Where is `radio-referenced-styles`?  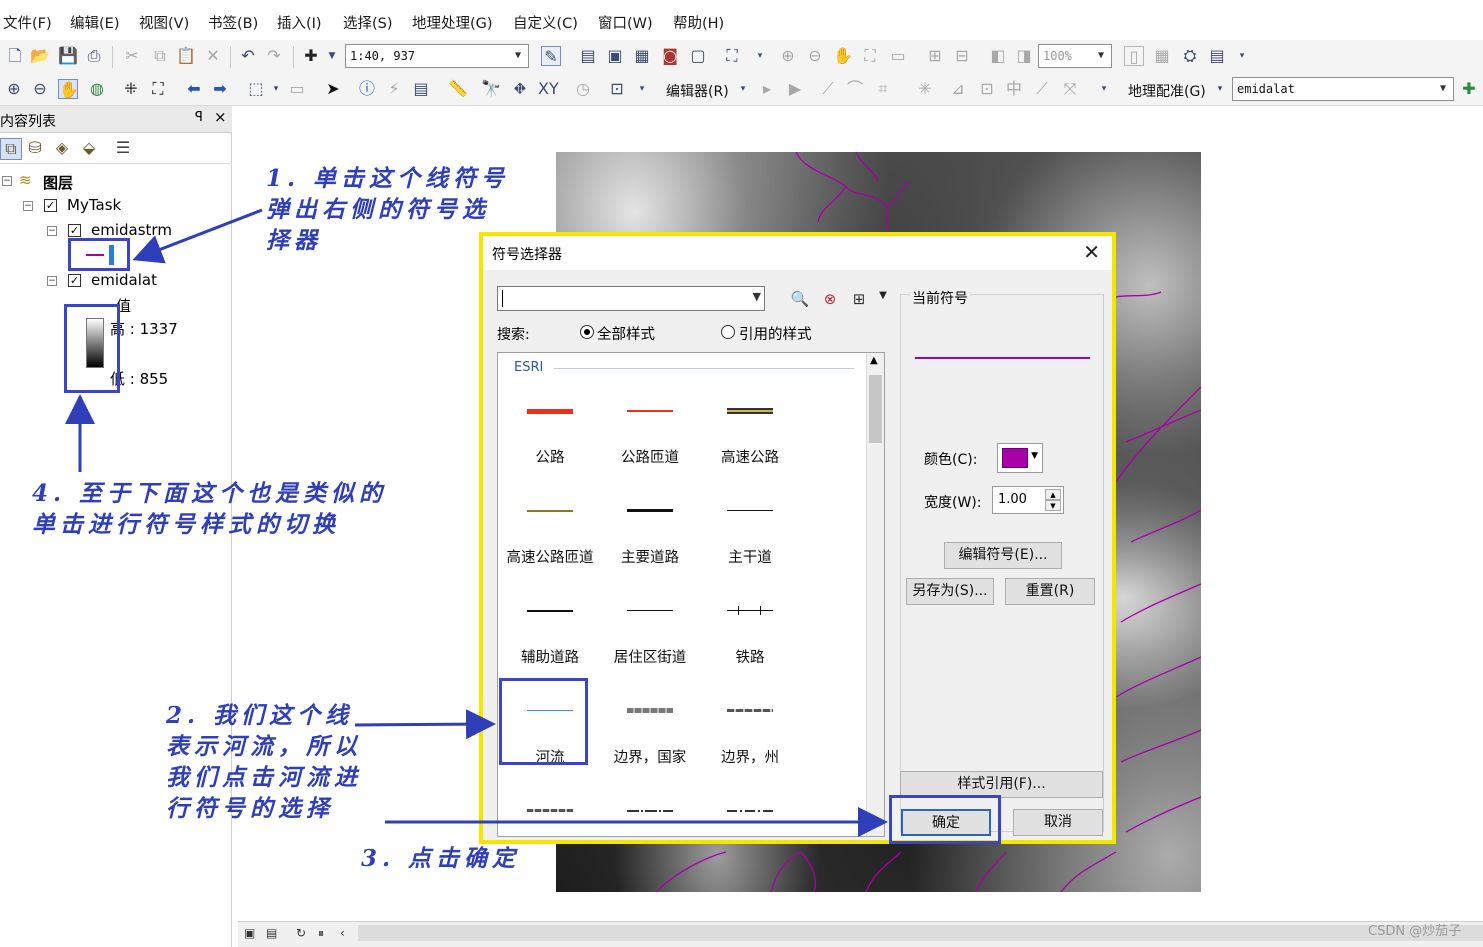 radio-referenced-styles is located at coordinates (728, 332).